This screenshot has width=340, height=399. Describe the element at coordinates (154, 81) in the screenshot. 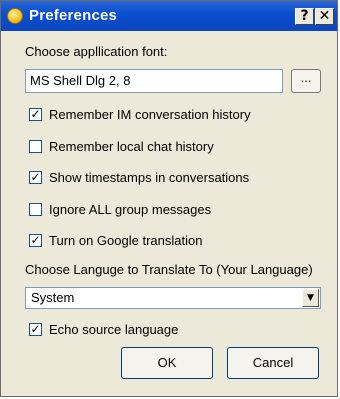

I see `font-field: MS Shell Dlg 2, 8` at that location.